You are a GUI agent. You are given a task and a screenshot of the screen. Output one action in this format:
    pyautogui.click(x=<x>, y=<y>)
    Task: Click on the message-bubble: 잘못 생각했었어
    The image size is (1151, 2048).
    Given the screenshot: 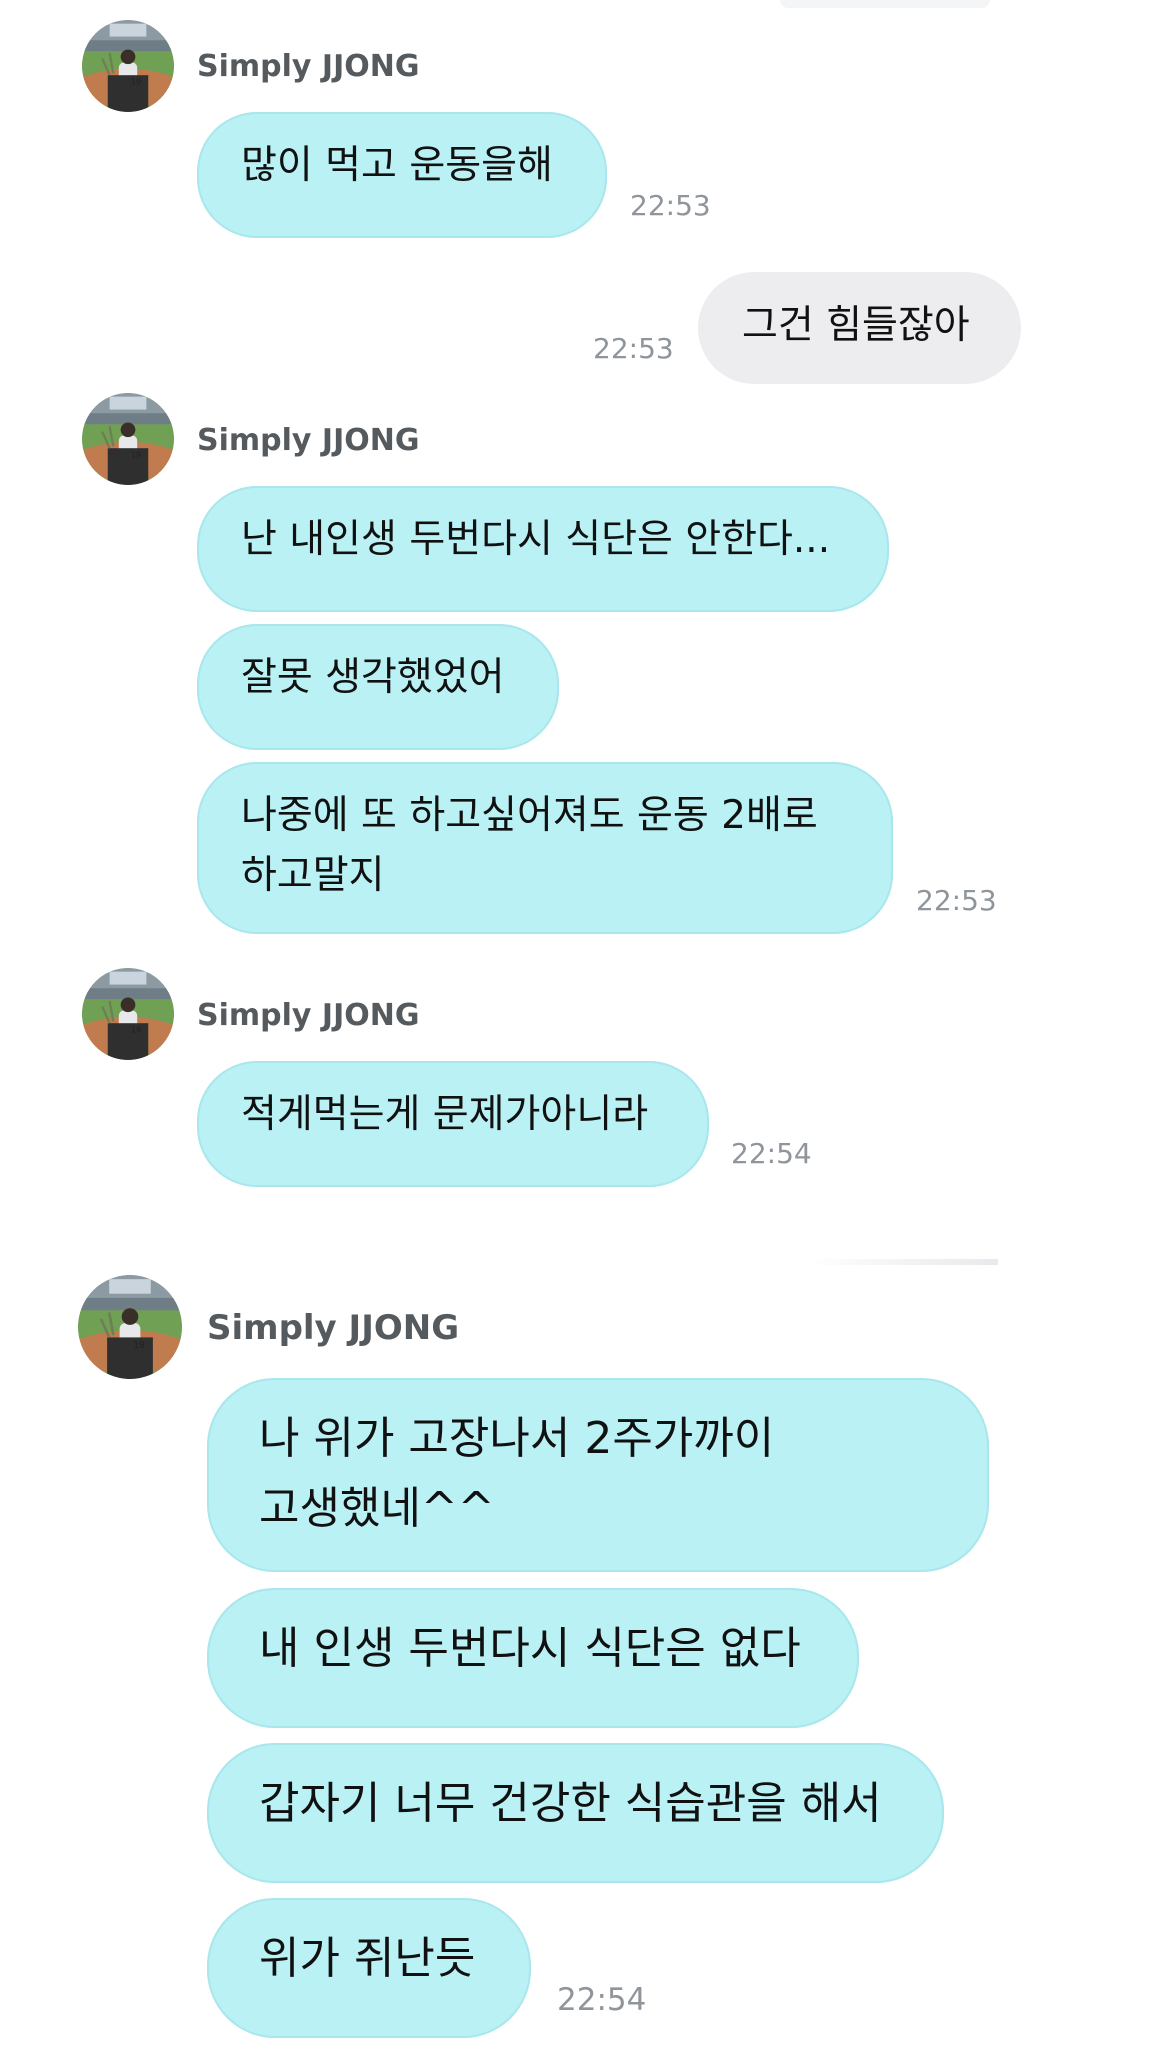 What is the action you would take?
    pyautogui.click(x=378, y=687)
    